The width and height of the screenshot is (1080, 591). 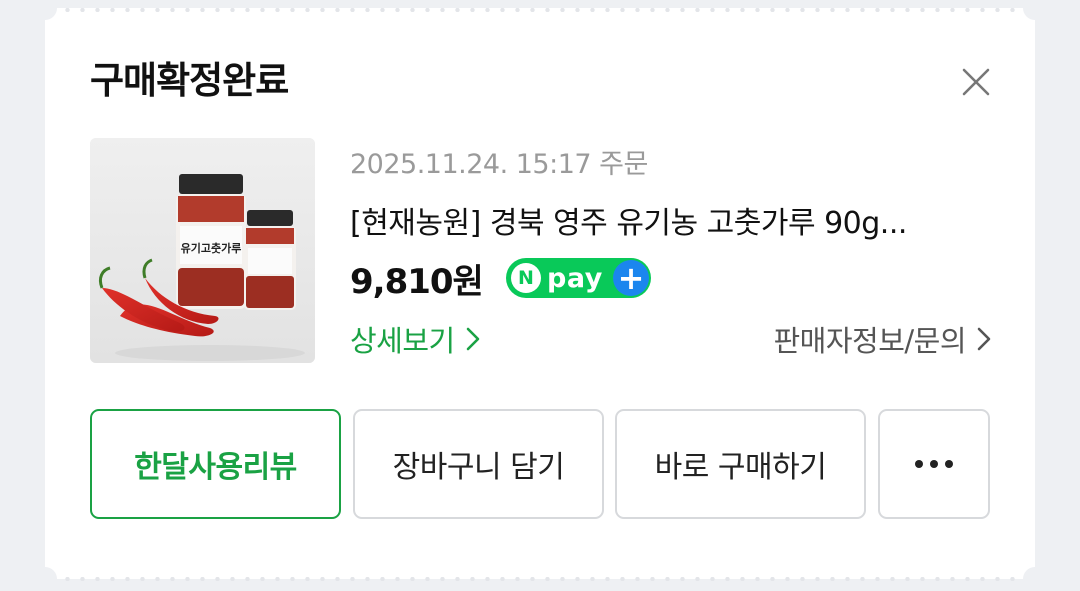 I want to click on buy-now-button: 바로 구매하기, so click(x=740, y=464).